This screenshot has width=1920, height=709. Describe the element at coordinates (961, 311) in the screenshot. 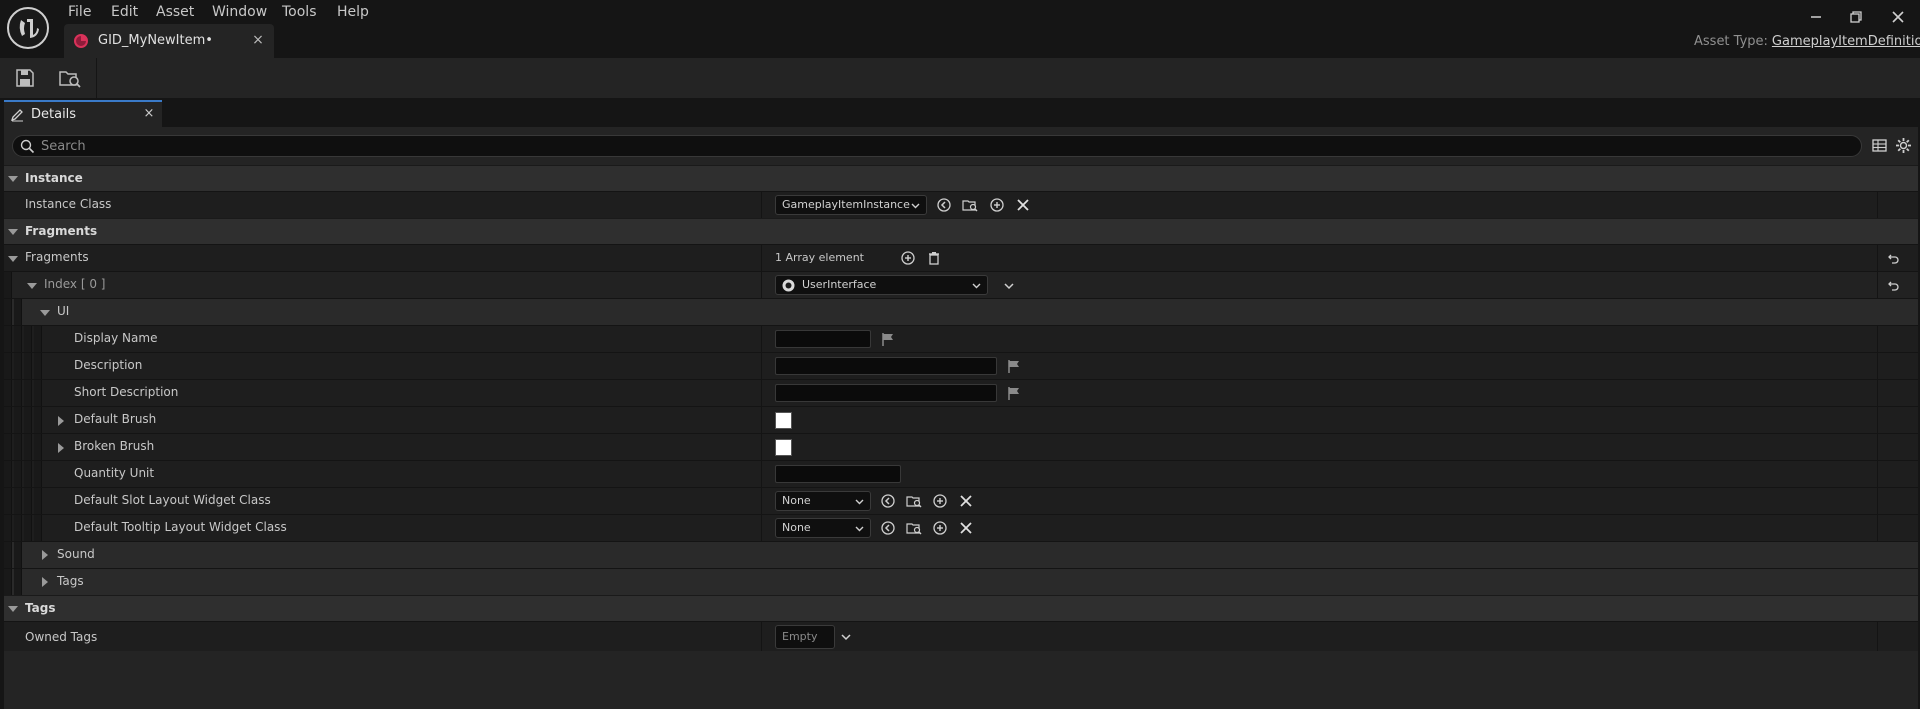

I see `subcategory-ui: UI` at that location.